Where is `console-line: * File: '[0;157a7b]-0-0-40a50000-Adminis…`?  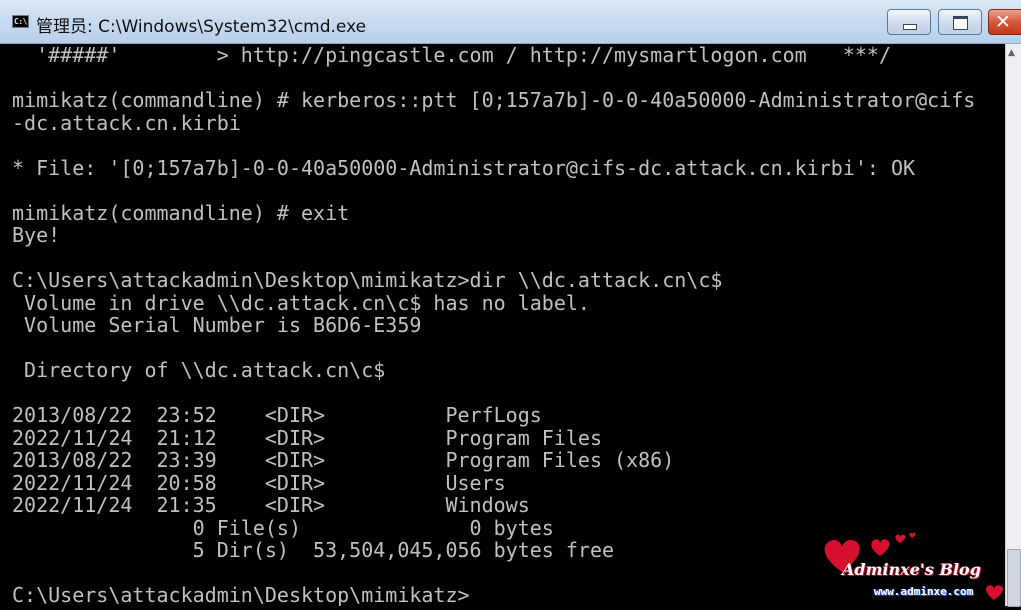
console-line: * File: '[0;157a7b]-0-0-40a50000-Adminis… is located at coordinates (464, 167).